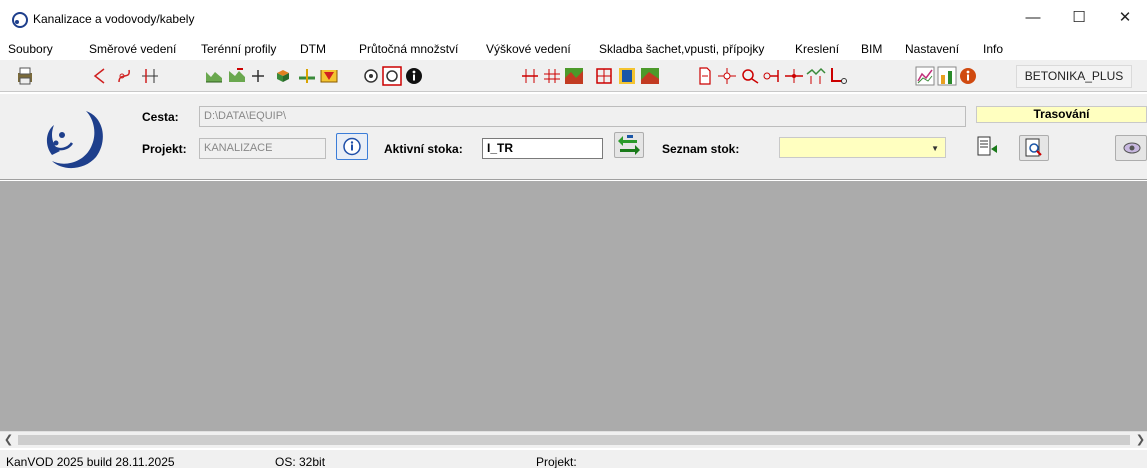 This screenshot has height=468, width=1147. What do you see at coordinates (932, 49) in the screenshot?
I see `menu-nastaveni: Nastavení` at bounding box center [932, 49].